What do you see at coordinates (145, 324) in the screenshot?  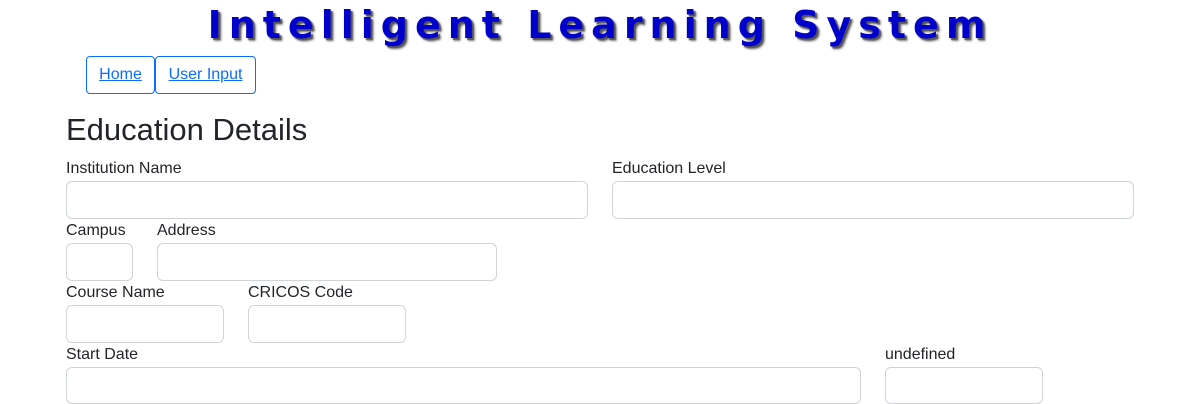 I see `course-name-input` at bounding box center [145, 324].